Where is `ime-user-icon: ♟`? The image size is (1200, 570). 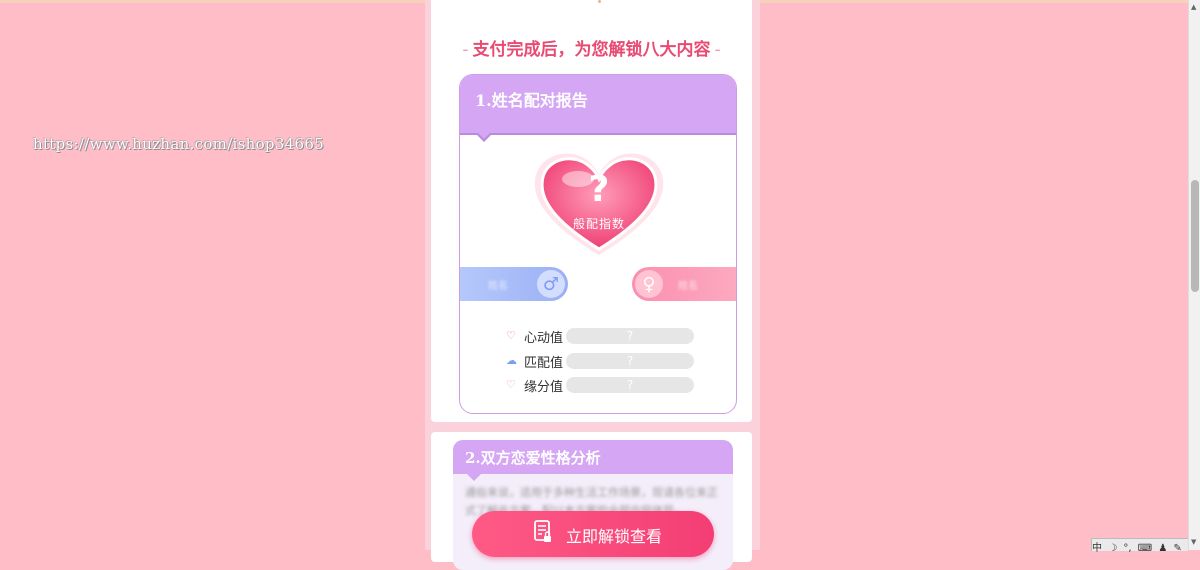
ime-user-icon: ♟ is located at coordinates (1162, 548).